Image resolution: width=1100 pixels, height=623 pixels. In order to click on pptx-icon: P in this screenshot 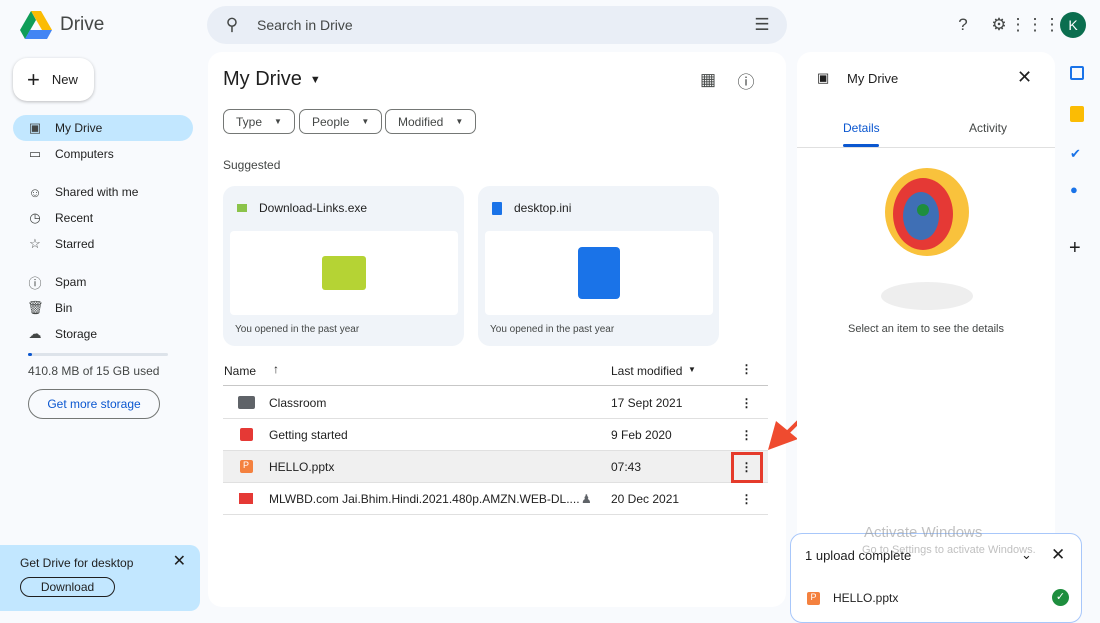, I will do `click(246, 466)`.